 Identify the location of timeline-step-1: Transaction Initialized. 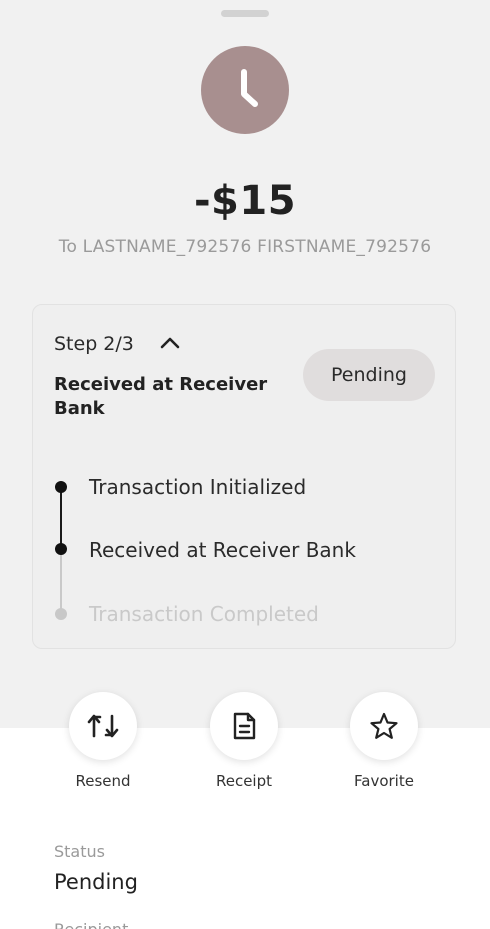
(198, 487).